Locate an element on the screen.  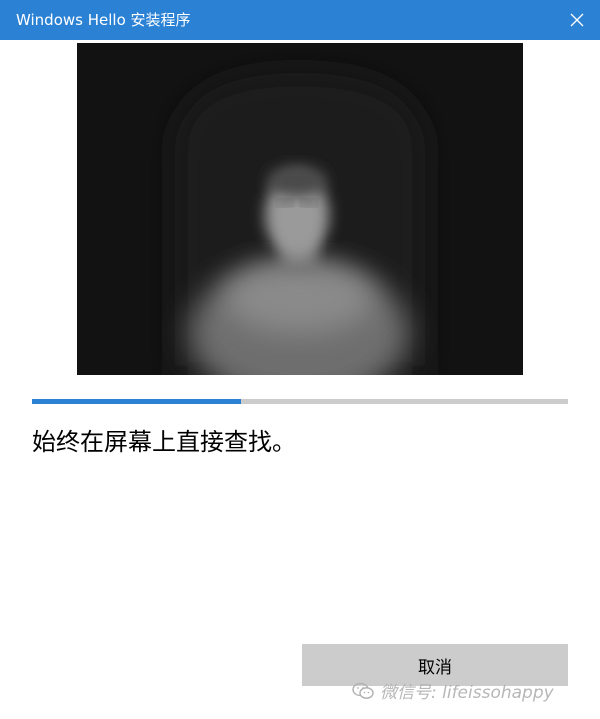
progress-fill is located at coordinates (137, 401).